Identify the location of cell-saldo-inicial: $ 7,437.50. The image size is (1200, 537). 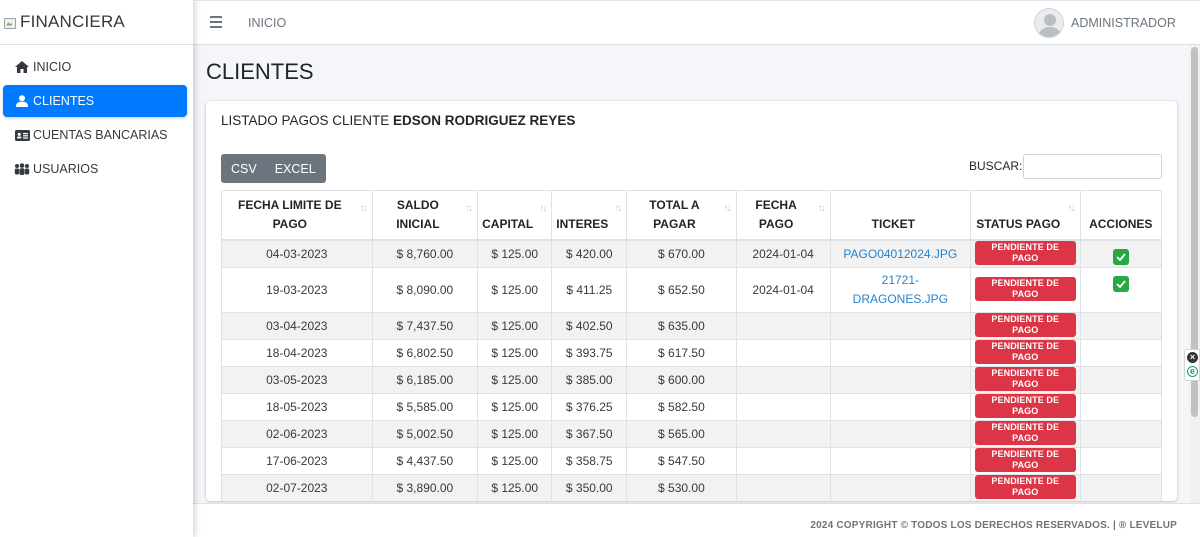
(425, 326).